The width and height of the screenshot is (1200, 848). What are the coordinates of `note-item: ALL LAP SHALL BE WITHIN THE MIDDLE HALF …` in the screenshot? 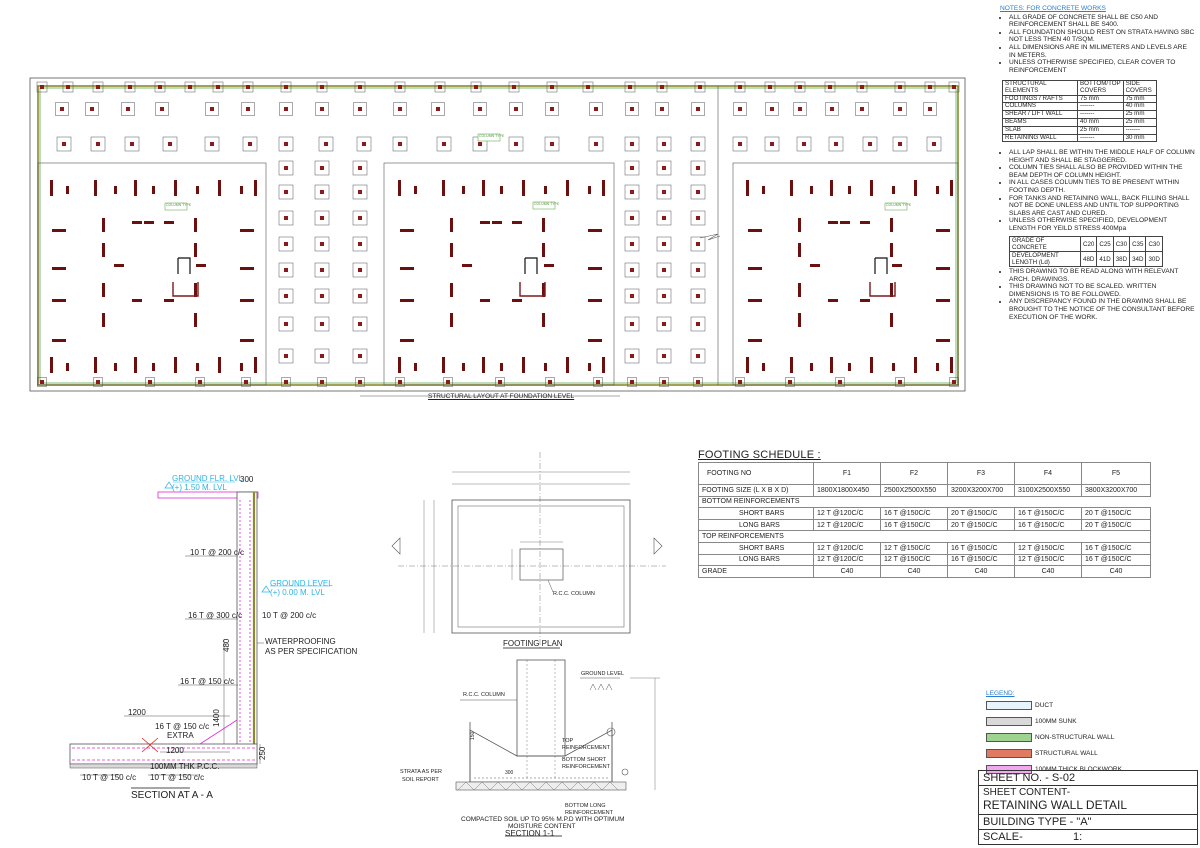 It's located at (1102, 156).